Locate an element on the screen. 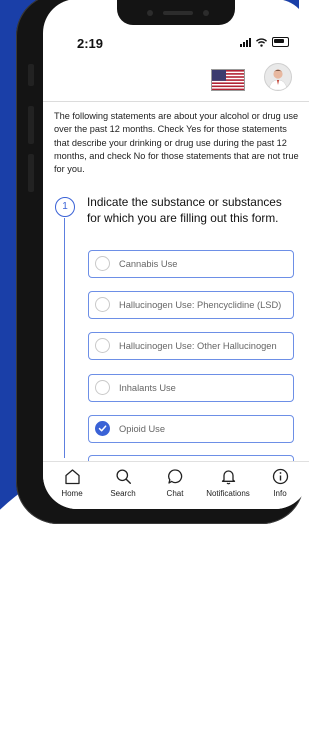 The width and height of the screenshot is (320, 755). step-connector-line is located at coordinates (64, 338).